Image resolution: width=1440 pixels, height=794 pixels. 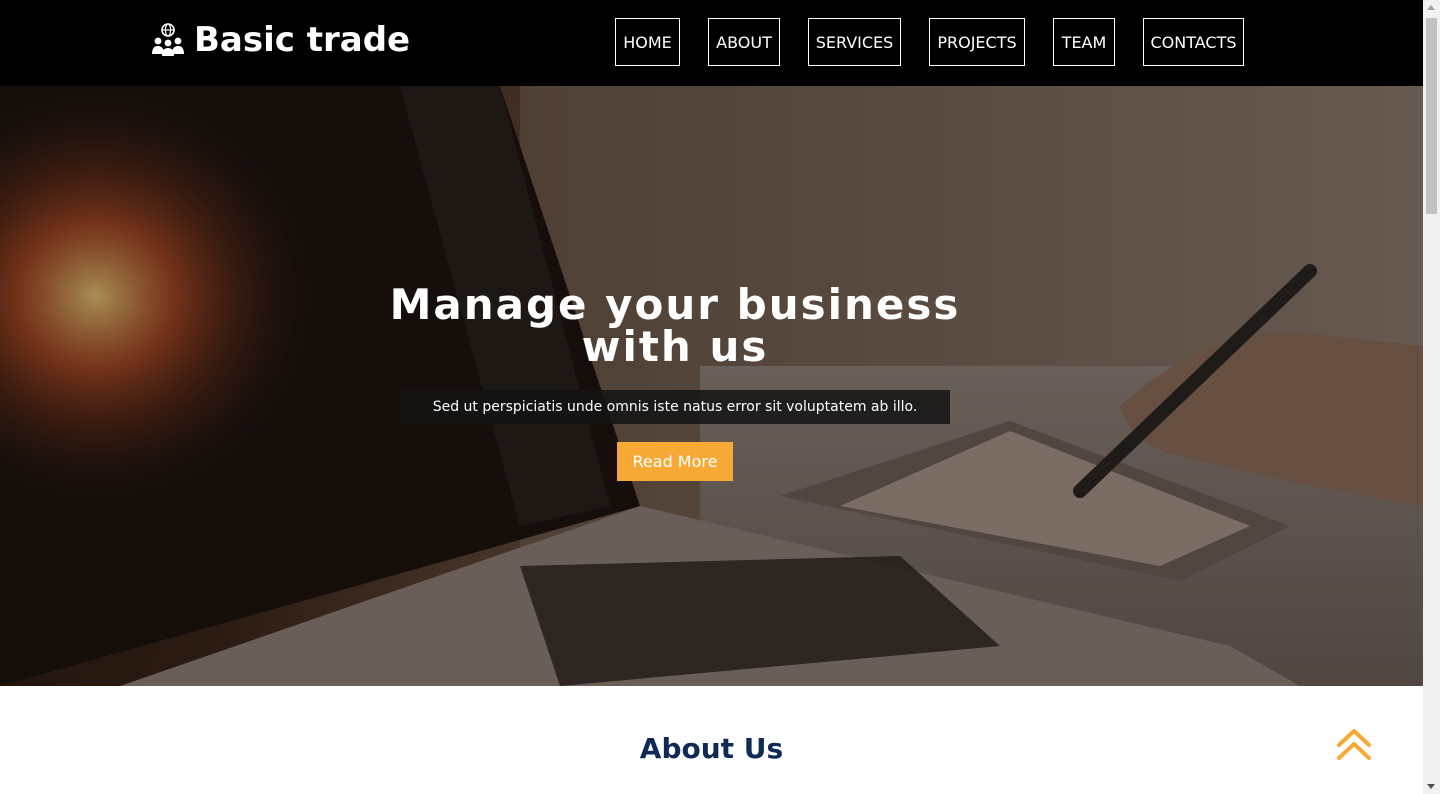 What do you see at coordinates (977, 42) in the screenshot?
I see `nav-projects: PROJECTS` at bounding box center [977, 42].